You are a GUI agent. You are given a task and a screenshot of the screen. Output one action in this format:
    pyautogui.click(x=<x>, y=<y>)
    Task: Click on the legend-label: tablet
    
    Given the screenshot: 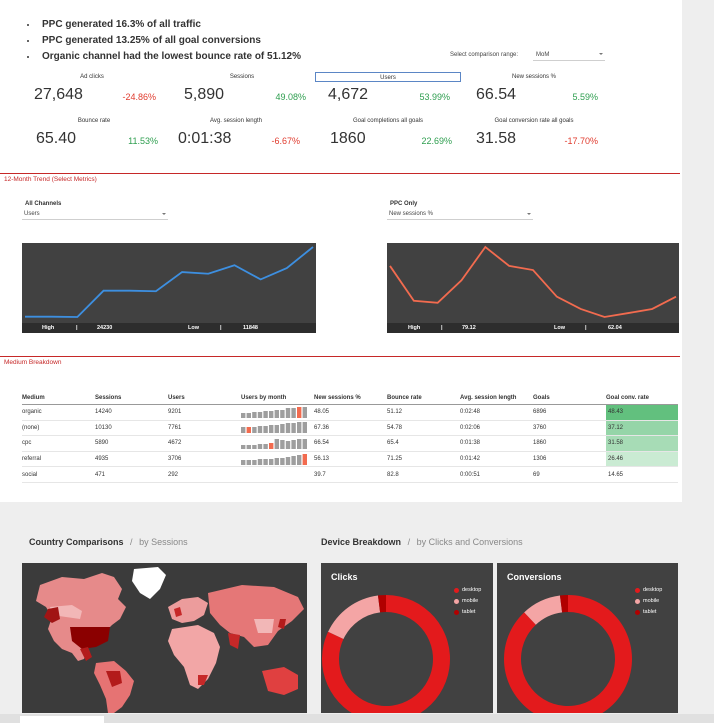 What is the action you would take?
    pyautogui.click(x=469, y=612)
    